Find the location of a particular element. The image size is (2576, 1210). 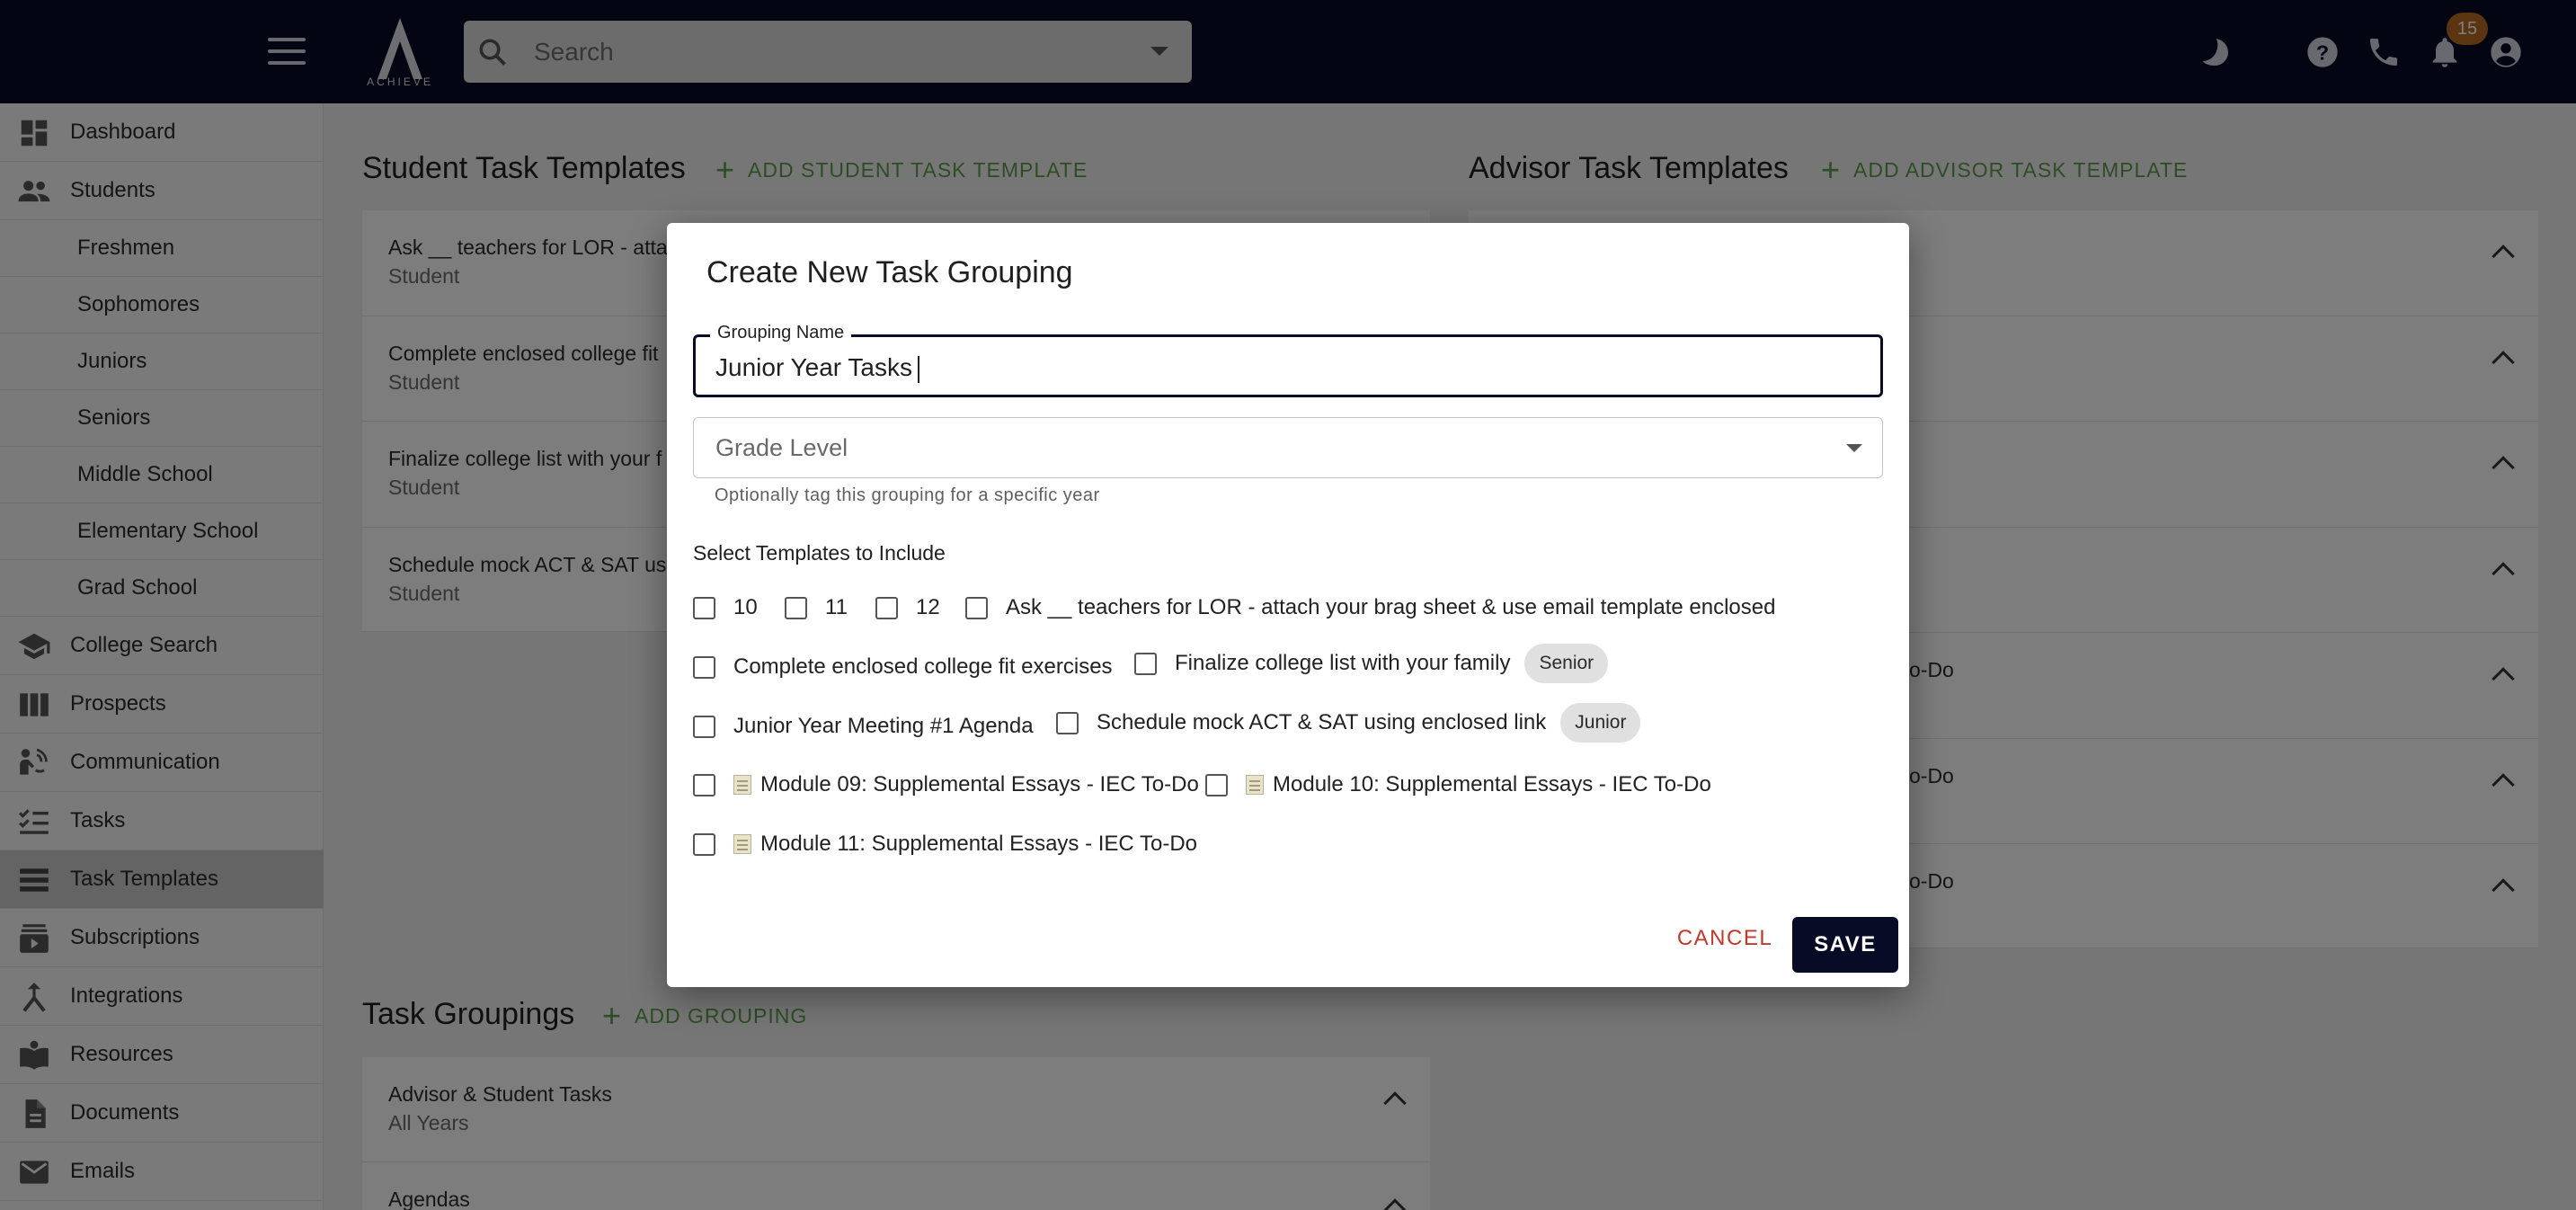

template-option: 12 is located at coordinates (907, 607).